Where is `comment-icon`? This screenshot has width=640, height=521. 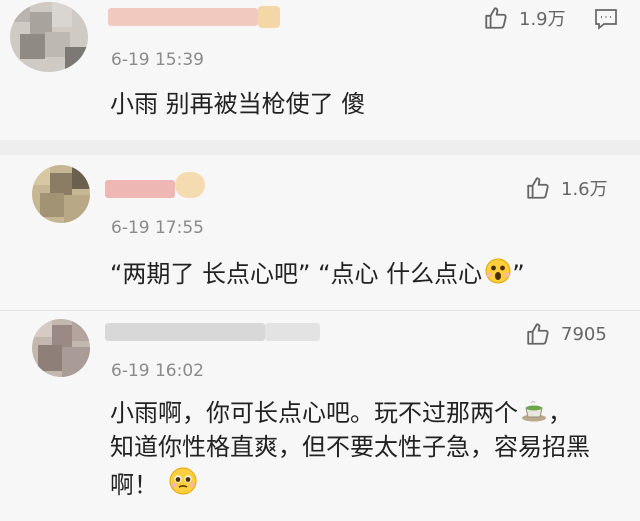 comment-icon is located at coordinates (606, 21).